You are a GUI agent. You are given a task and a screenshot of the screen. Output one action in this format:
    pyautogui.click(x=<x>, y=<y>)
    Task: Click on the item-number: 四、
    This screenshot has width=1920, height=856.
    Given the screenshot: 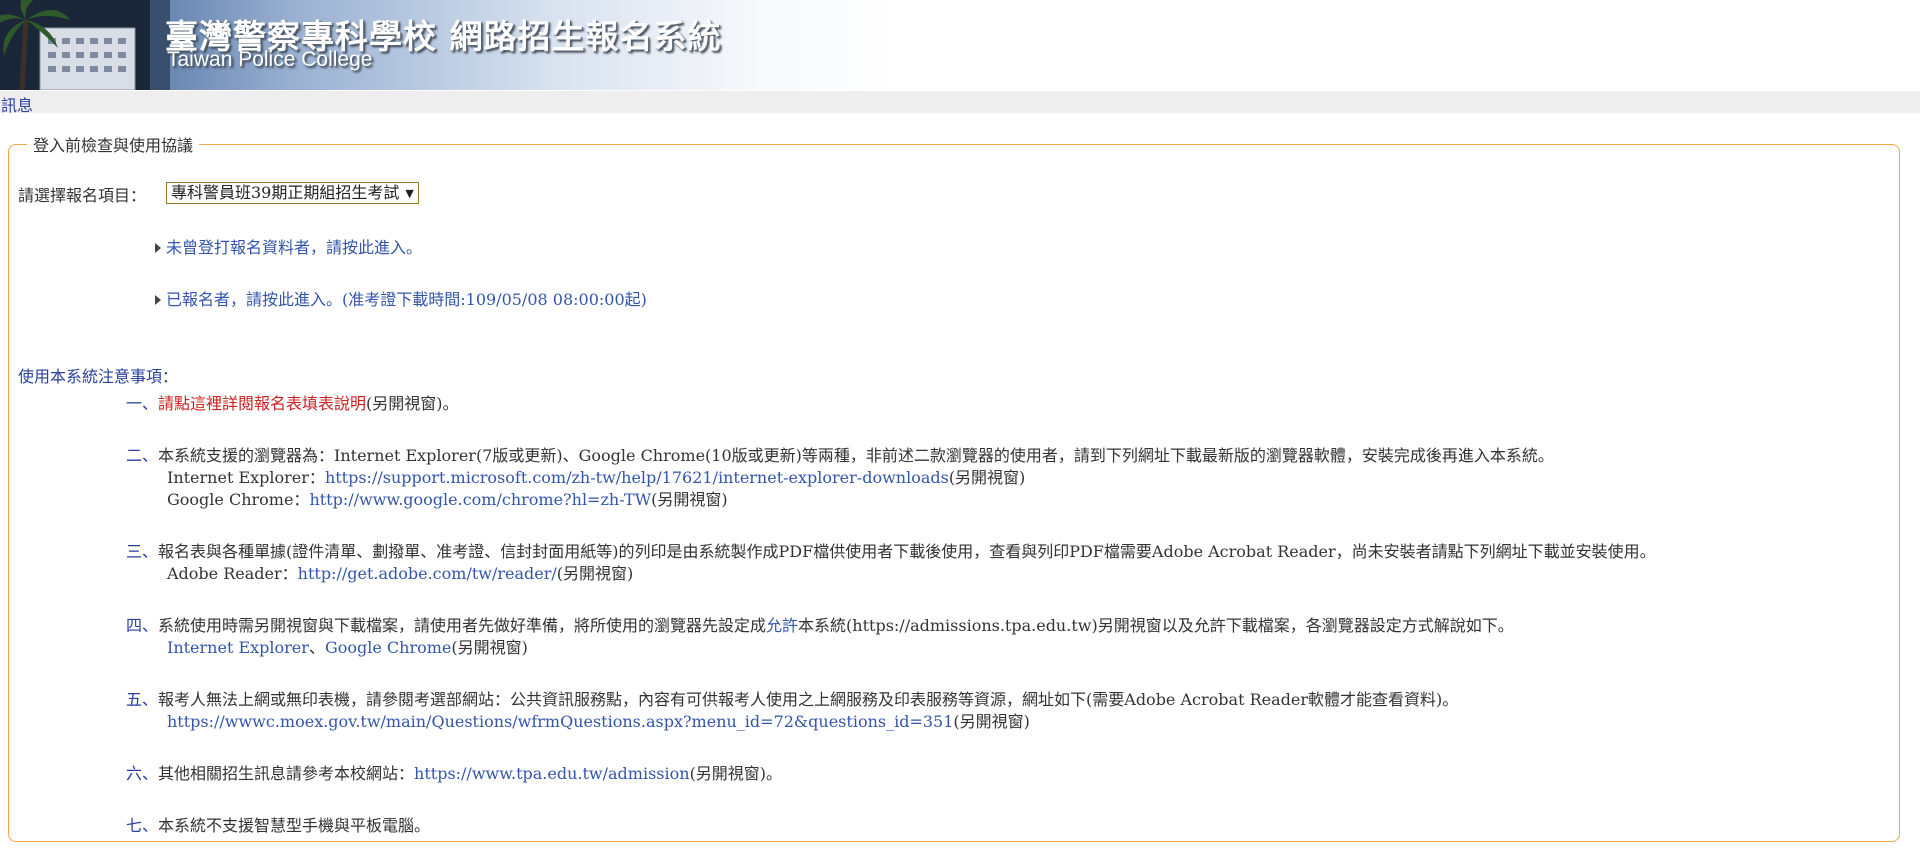 What is the action you would take?
    pyautogui.click(x=142, y=625)
    